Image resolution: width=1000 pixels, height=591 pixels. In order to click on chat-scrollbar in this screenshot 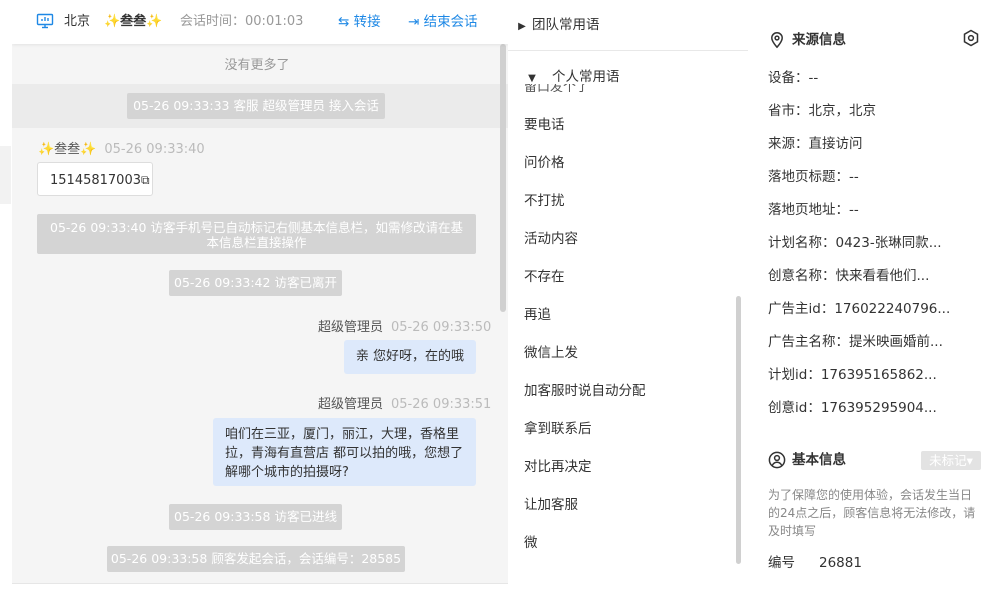, I will do `click(503, 178)`.